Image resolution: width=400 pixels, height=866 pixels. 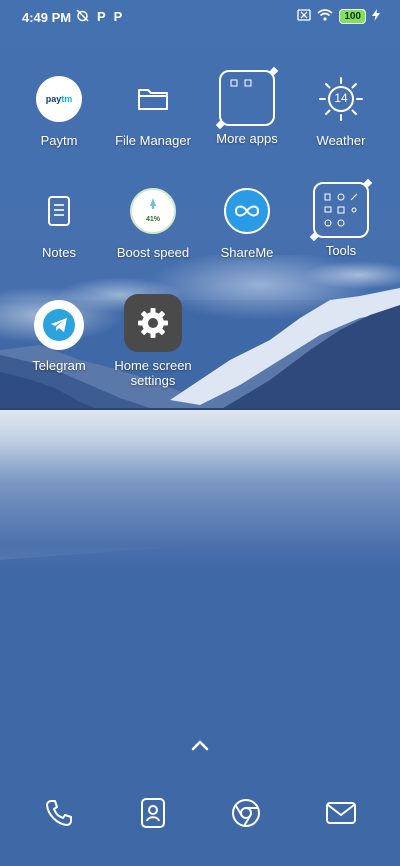 I want to click on contacts-icon, so click(x=153, y=813).